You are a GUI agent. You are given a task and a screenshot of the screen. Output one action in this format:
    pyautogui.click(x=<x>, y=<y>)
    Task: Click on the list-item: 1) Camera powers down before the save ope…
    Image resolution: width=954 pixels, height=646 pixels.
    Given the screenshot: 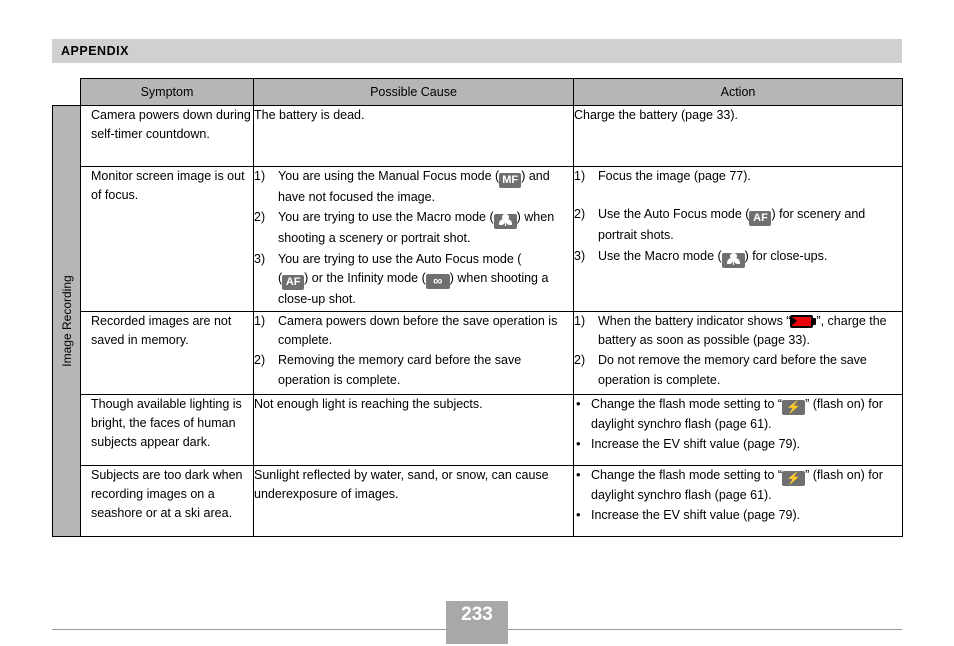 What is the action you would take?
    pyautogui.click(x=413, y=331)
    